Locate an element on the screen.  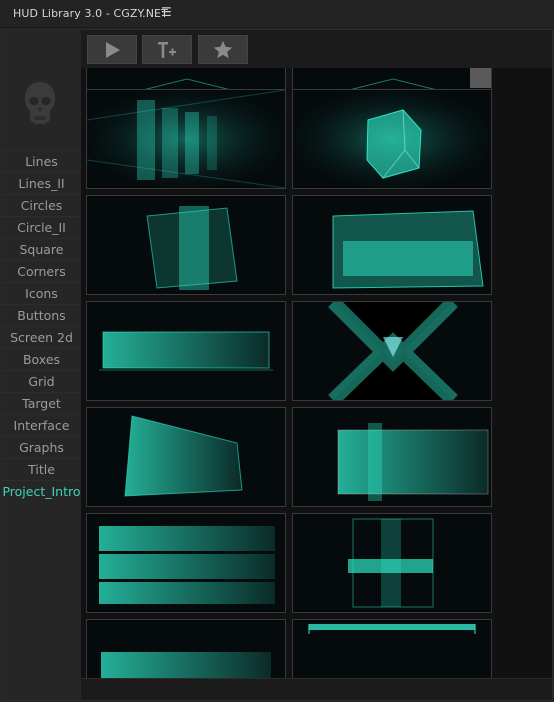
star-icon is located at coordinates (223, 49).